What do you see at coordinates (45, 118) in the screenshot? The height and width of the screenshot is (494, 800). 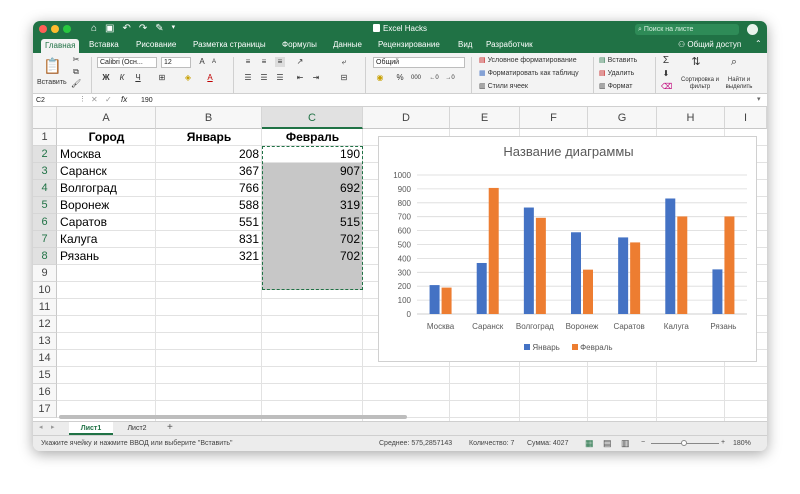 I see `select-all-corner` at bounding box center [45, 118].